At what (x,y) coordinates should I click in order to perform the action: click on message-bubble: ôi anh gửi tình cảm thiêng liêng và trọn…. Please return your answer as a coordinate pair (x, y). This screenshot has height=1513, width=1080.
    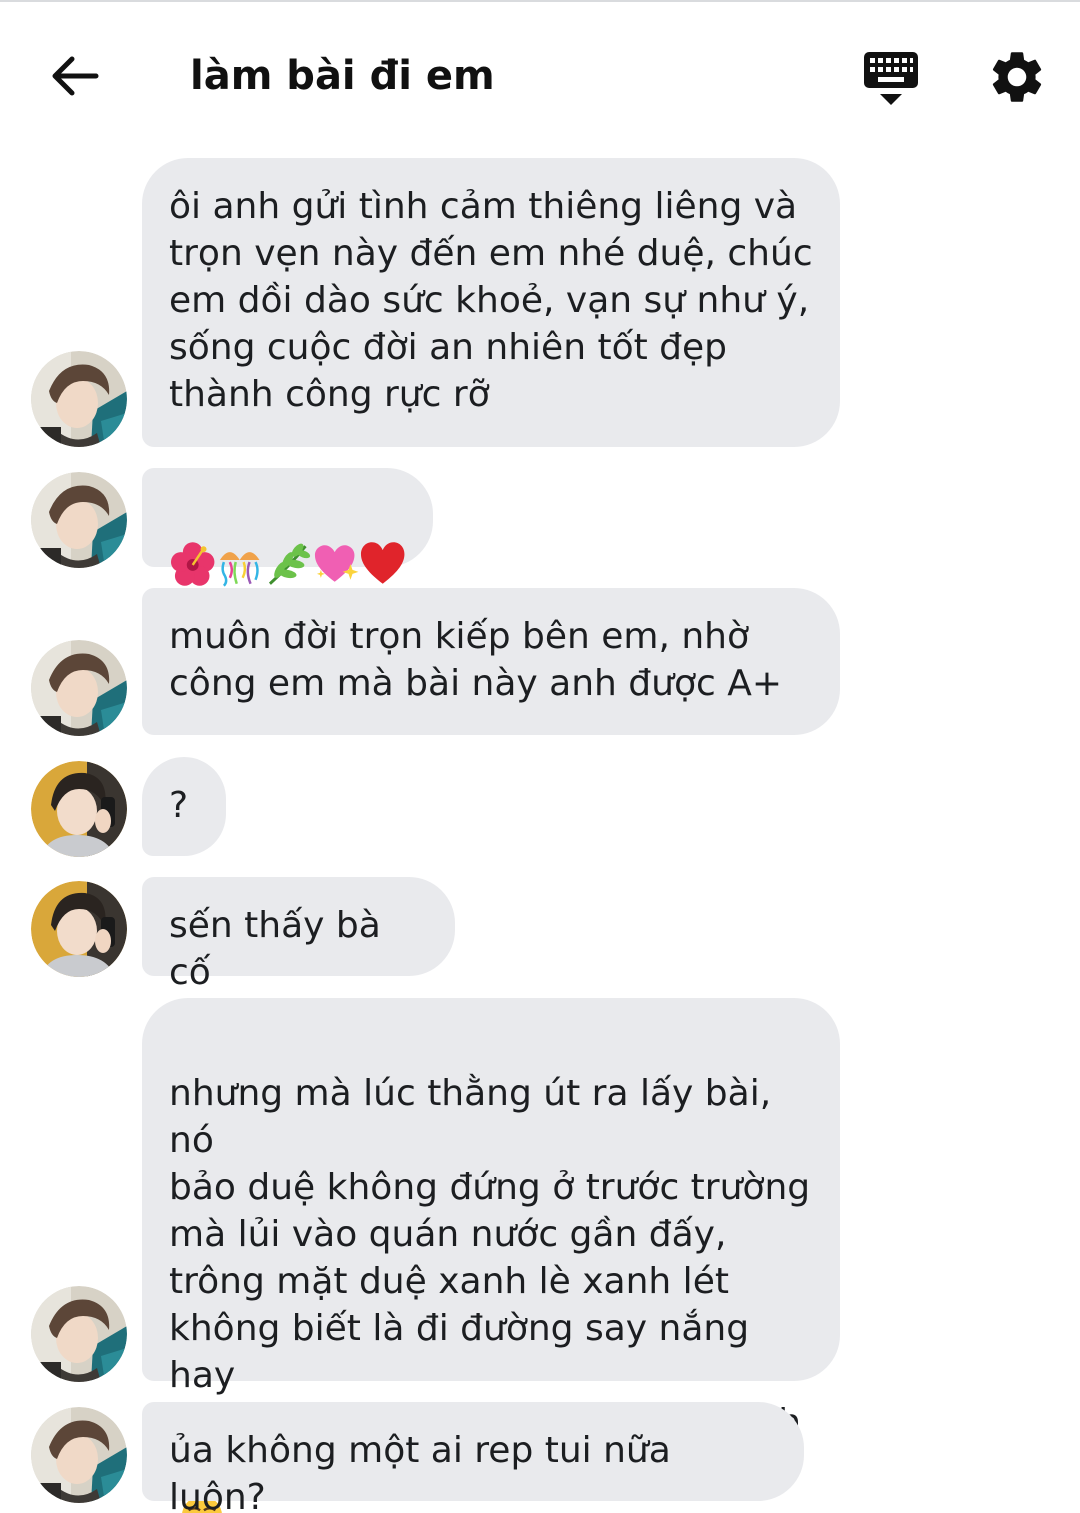
    Looking at the image, I should click on (491, 302).